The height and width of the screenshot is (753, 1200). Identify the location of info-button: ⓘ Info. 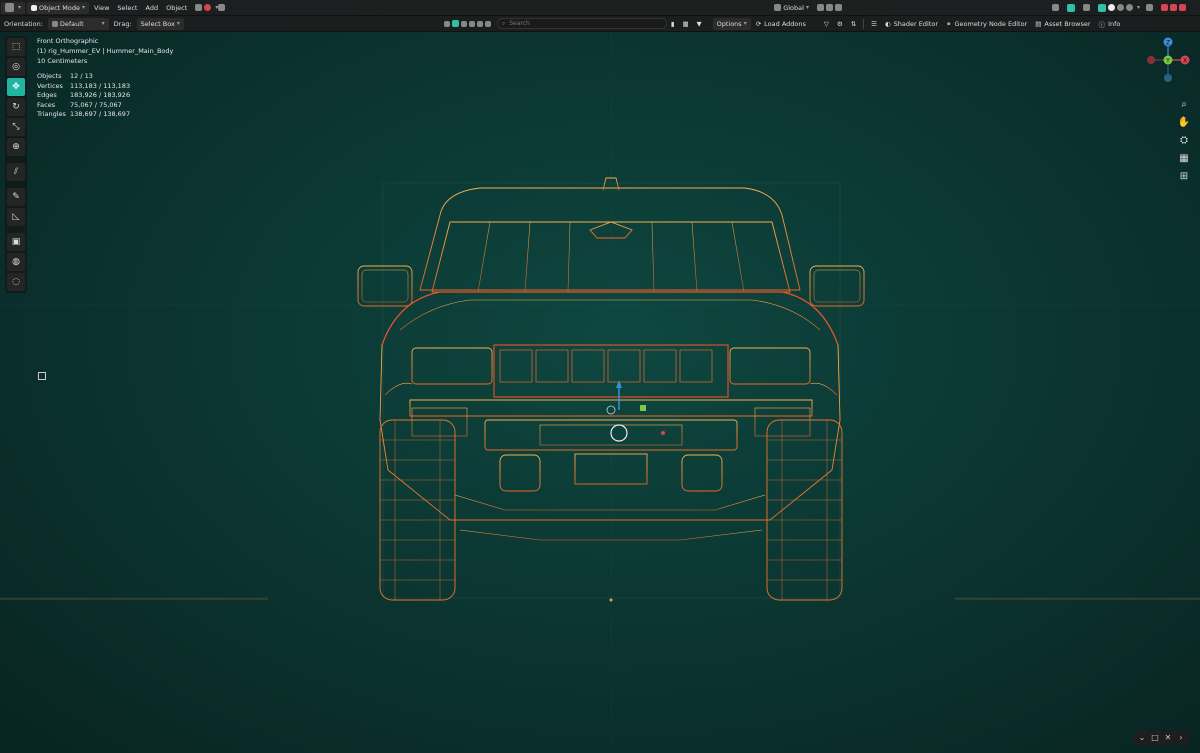
(1110, 24).